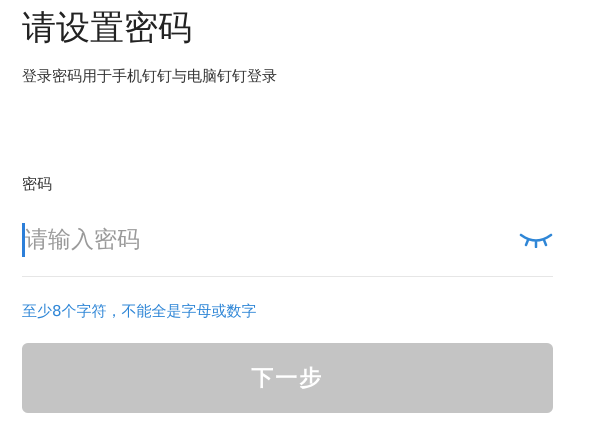 The width and height of the screenshot is (600, 434). Describe the element at coordinates (107, 28) in the screenshot. I see `page-title: 请设置密码` at that location.